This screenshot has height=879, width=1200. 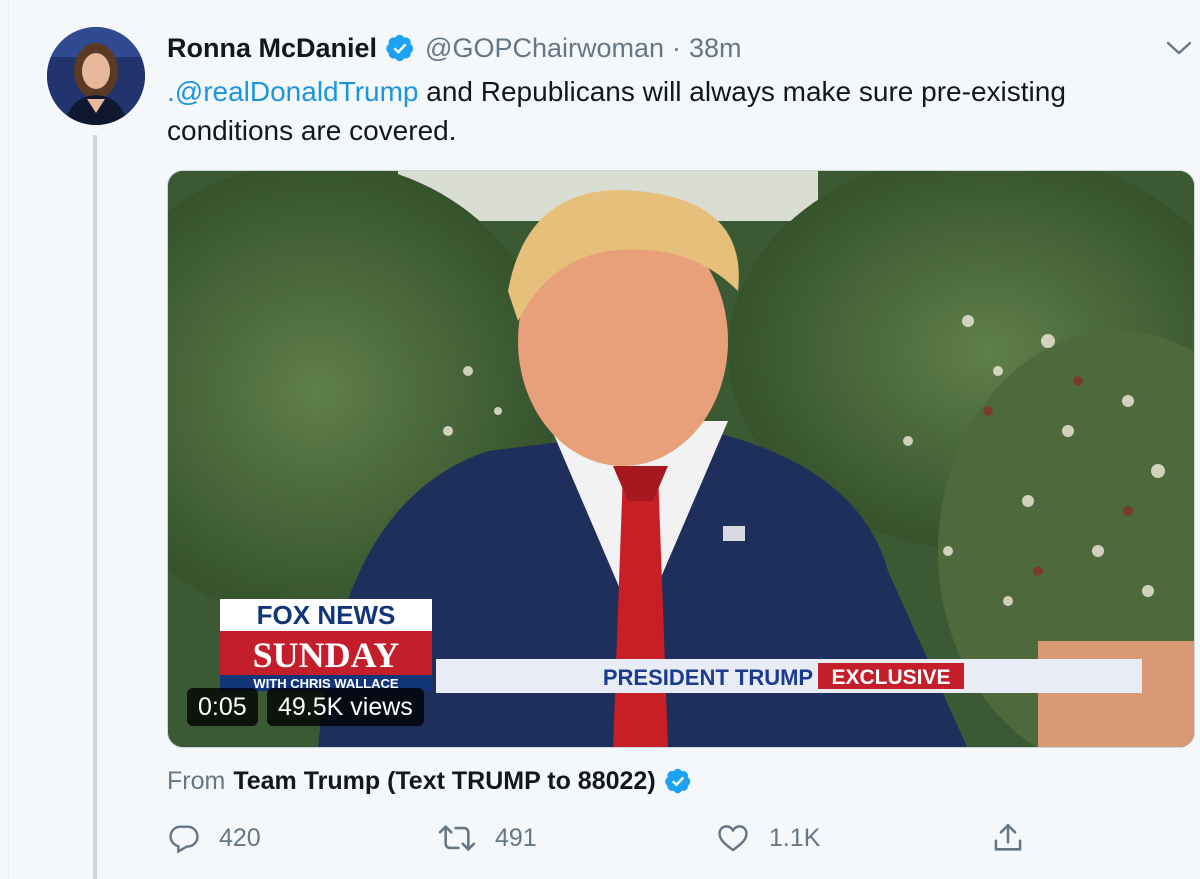 What do you see at coordinates (222, 707) in the screenshot?
I see `video-duration-badge: 0:05` at bounding box center [222, 707].